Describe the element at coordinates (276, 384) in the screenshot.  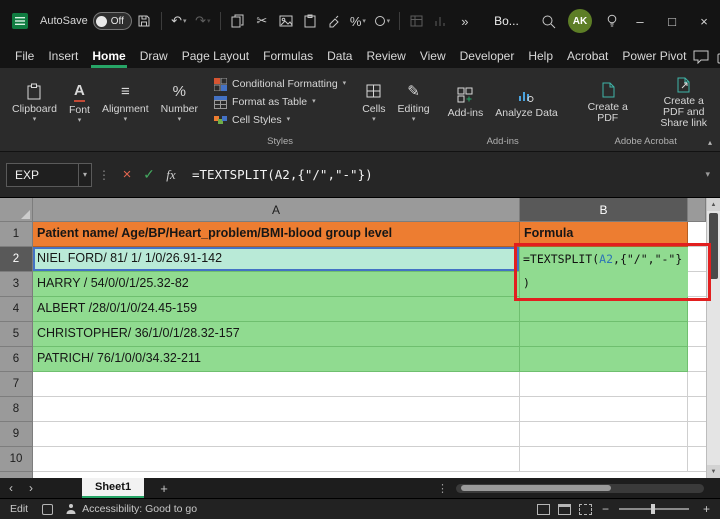
I see `cell-a7` at that location.